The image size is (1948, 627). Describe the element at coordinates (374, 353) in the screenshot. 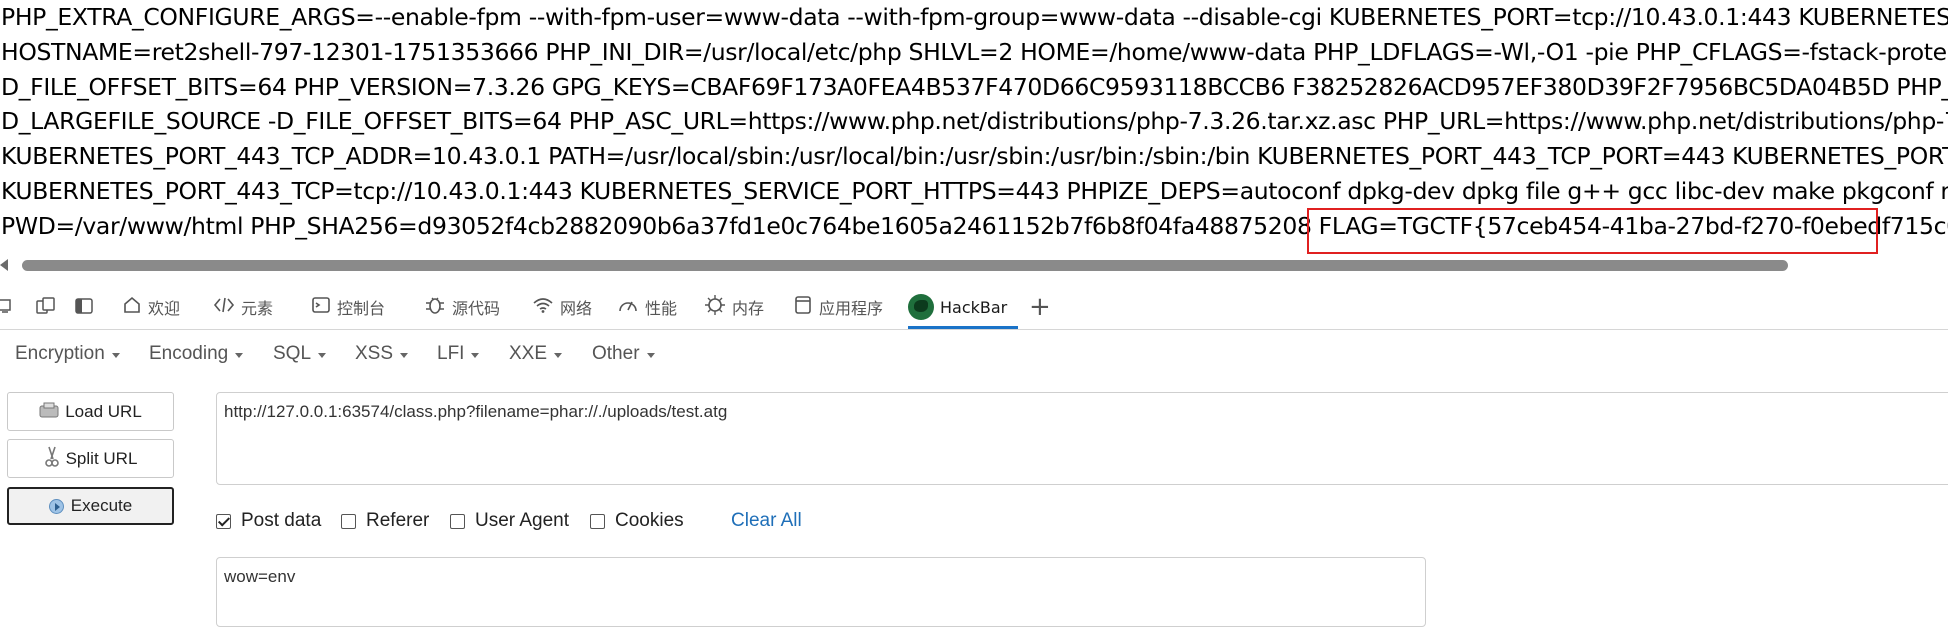

I see `menu-label: XSS` at that location.